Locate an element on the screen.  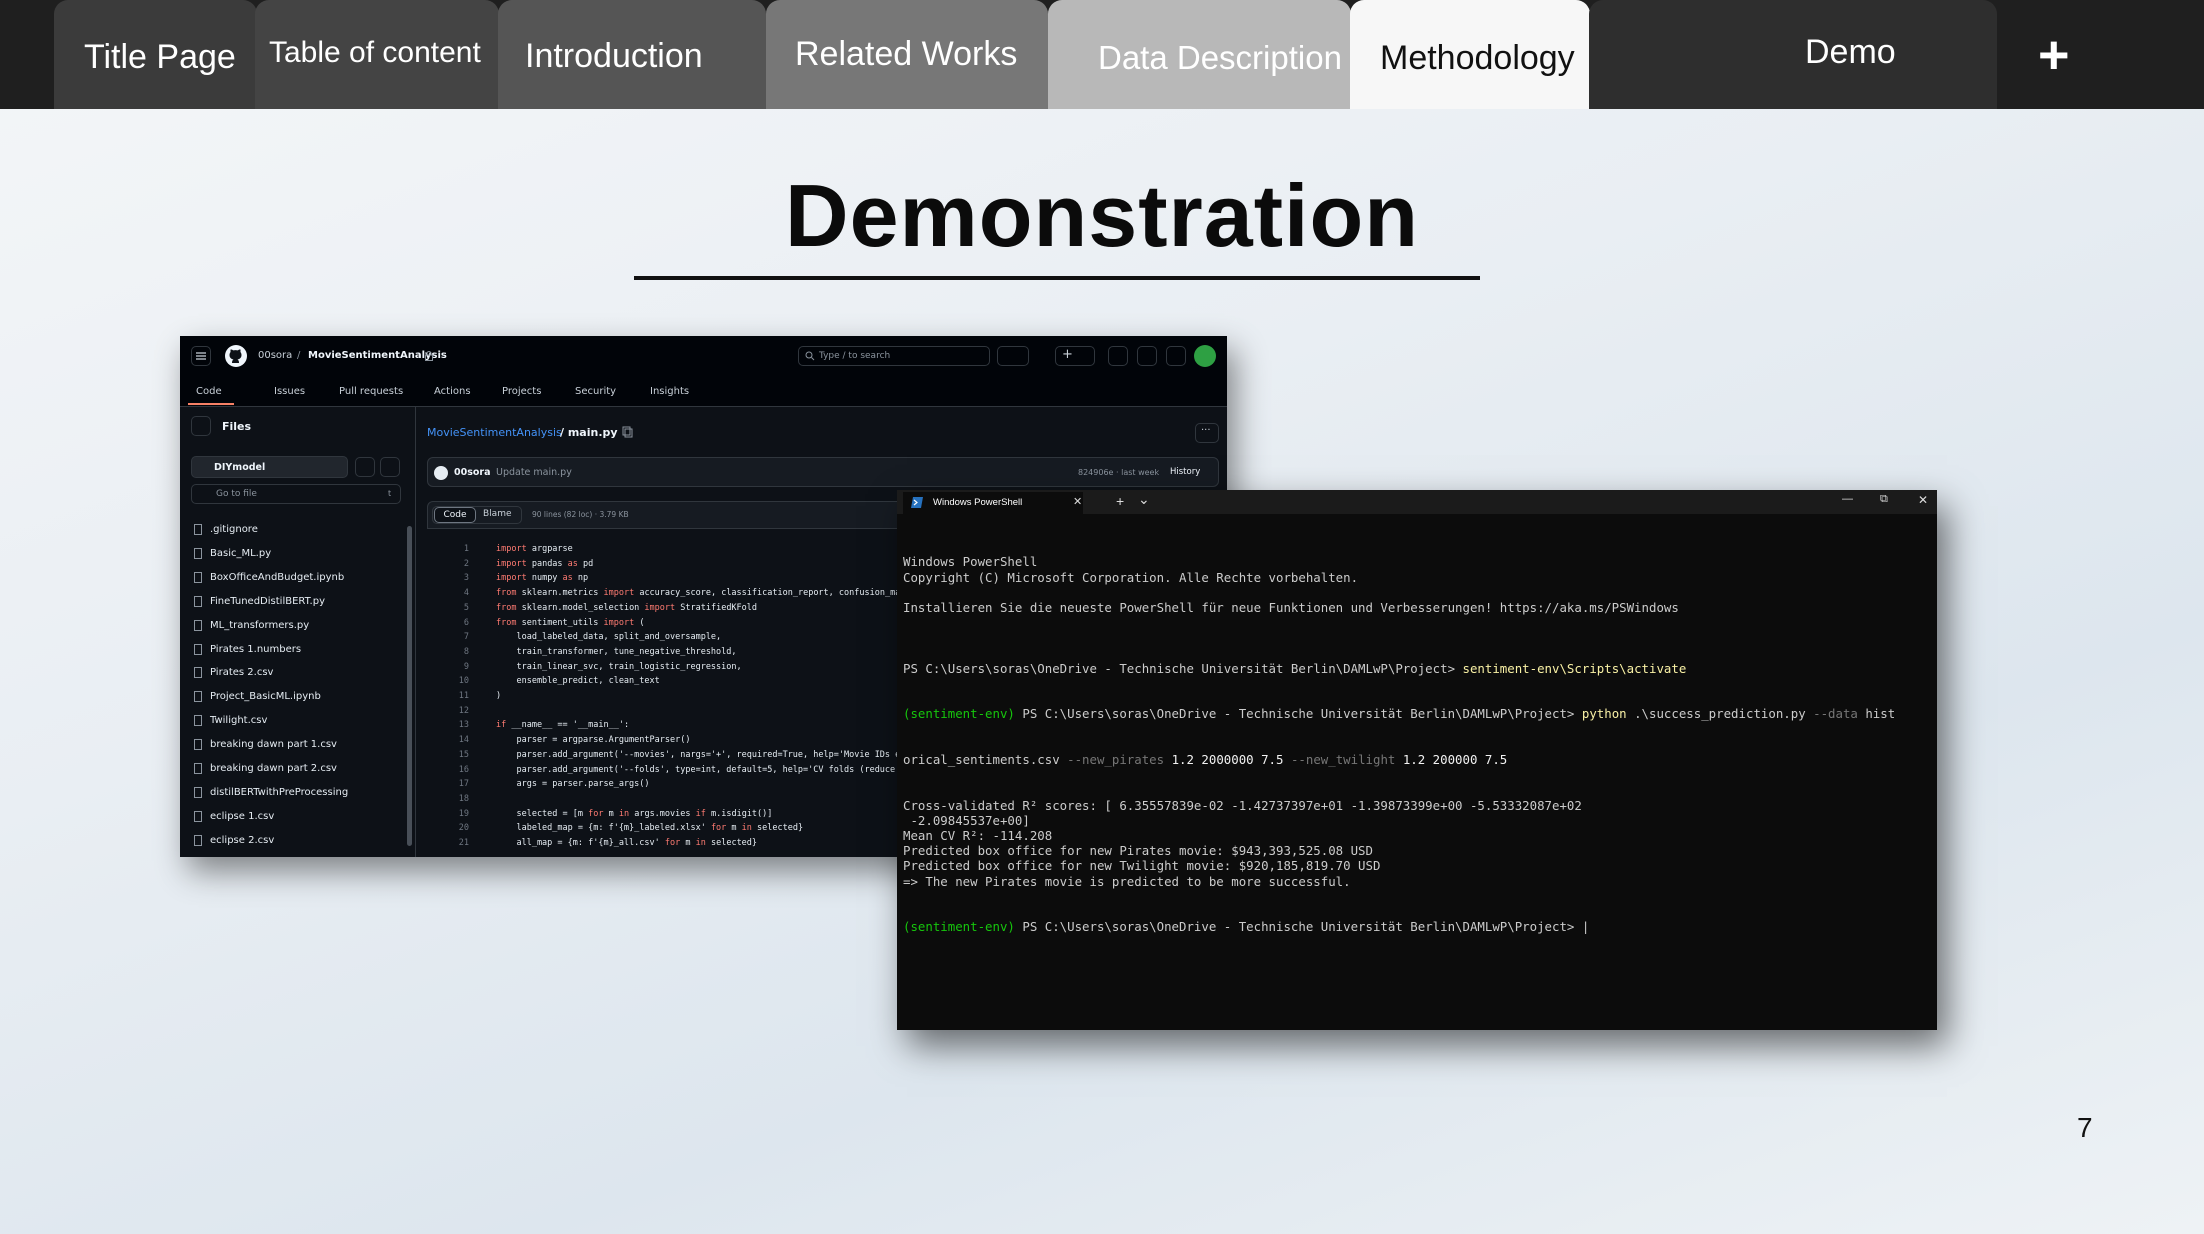
minimize-icon: — is located at coordinates (1847, 499).